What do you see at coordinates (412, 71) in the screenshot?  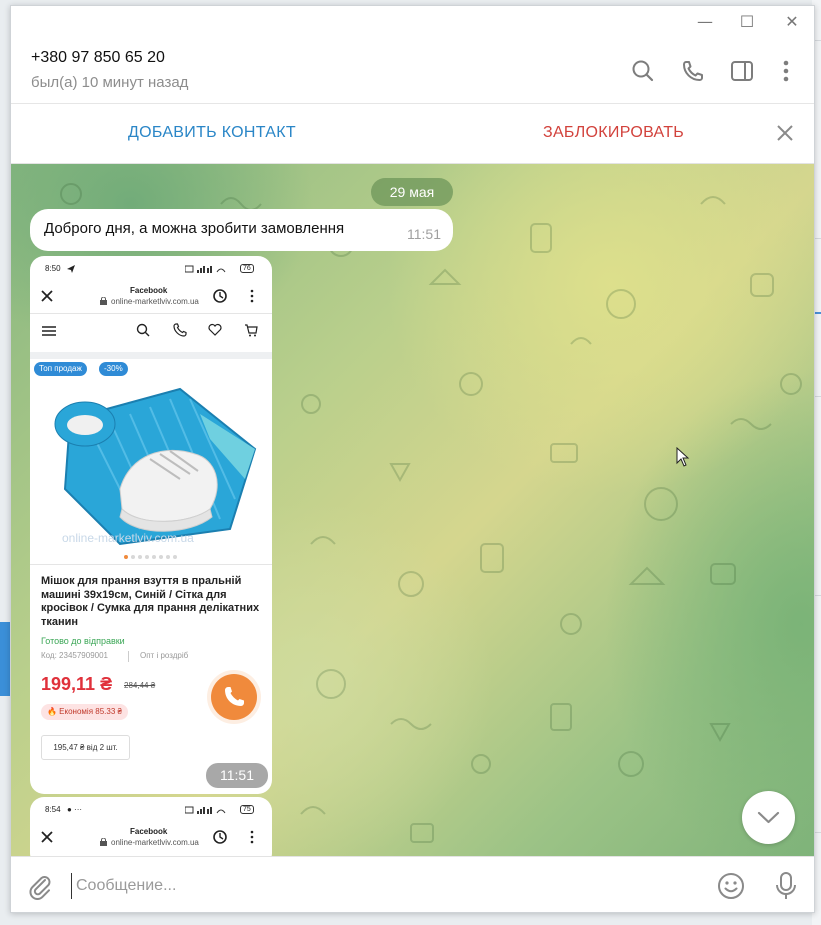 I see `chat-header: +380 97 850 65 20 был(а) 10 минут назад` at bounding box center [412, 71].